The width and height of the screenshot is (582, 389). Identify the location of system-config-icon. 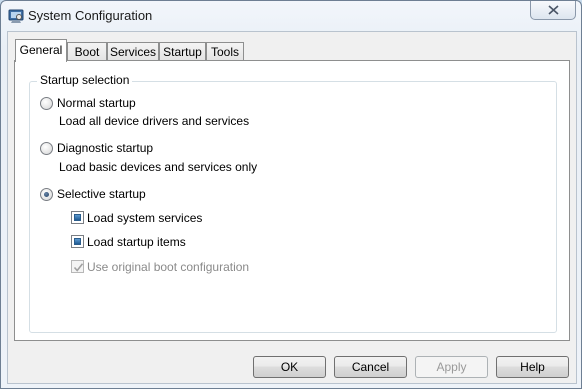
(16, 16).